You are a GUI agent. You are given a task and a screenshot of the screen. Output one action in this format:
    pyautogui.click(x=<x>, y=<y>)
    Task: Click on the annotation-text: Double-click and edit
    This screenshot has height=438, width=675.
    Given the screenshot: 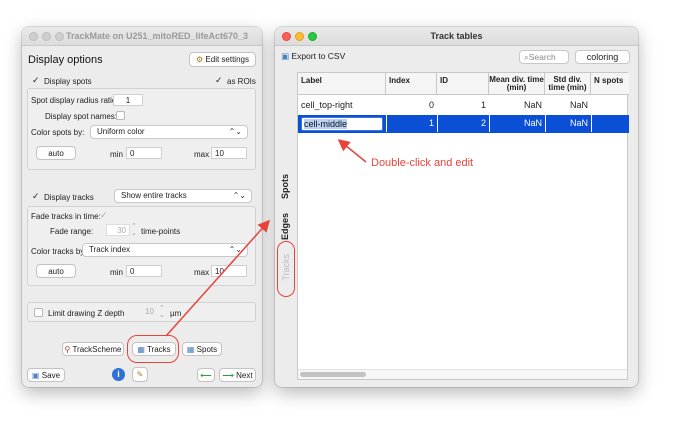 What is the action you would take?
    pyautogui.click(x=422, y=163)
    